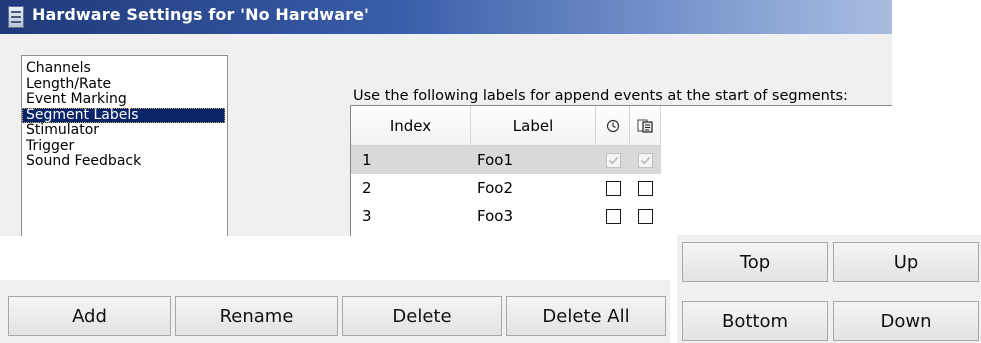  Describe the element at coordinates (533, 188) in the screenshot. I see `row-label: Foo2` at that location.